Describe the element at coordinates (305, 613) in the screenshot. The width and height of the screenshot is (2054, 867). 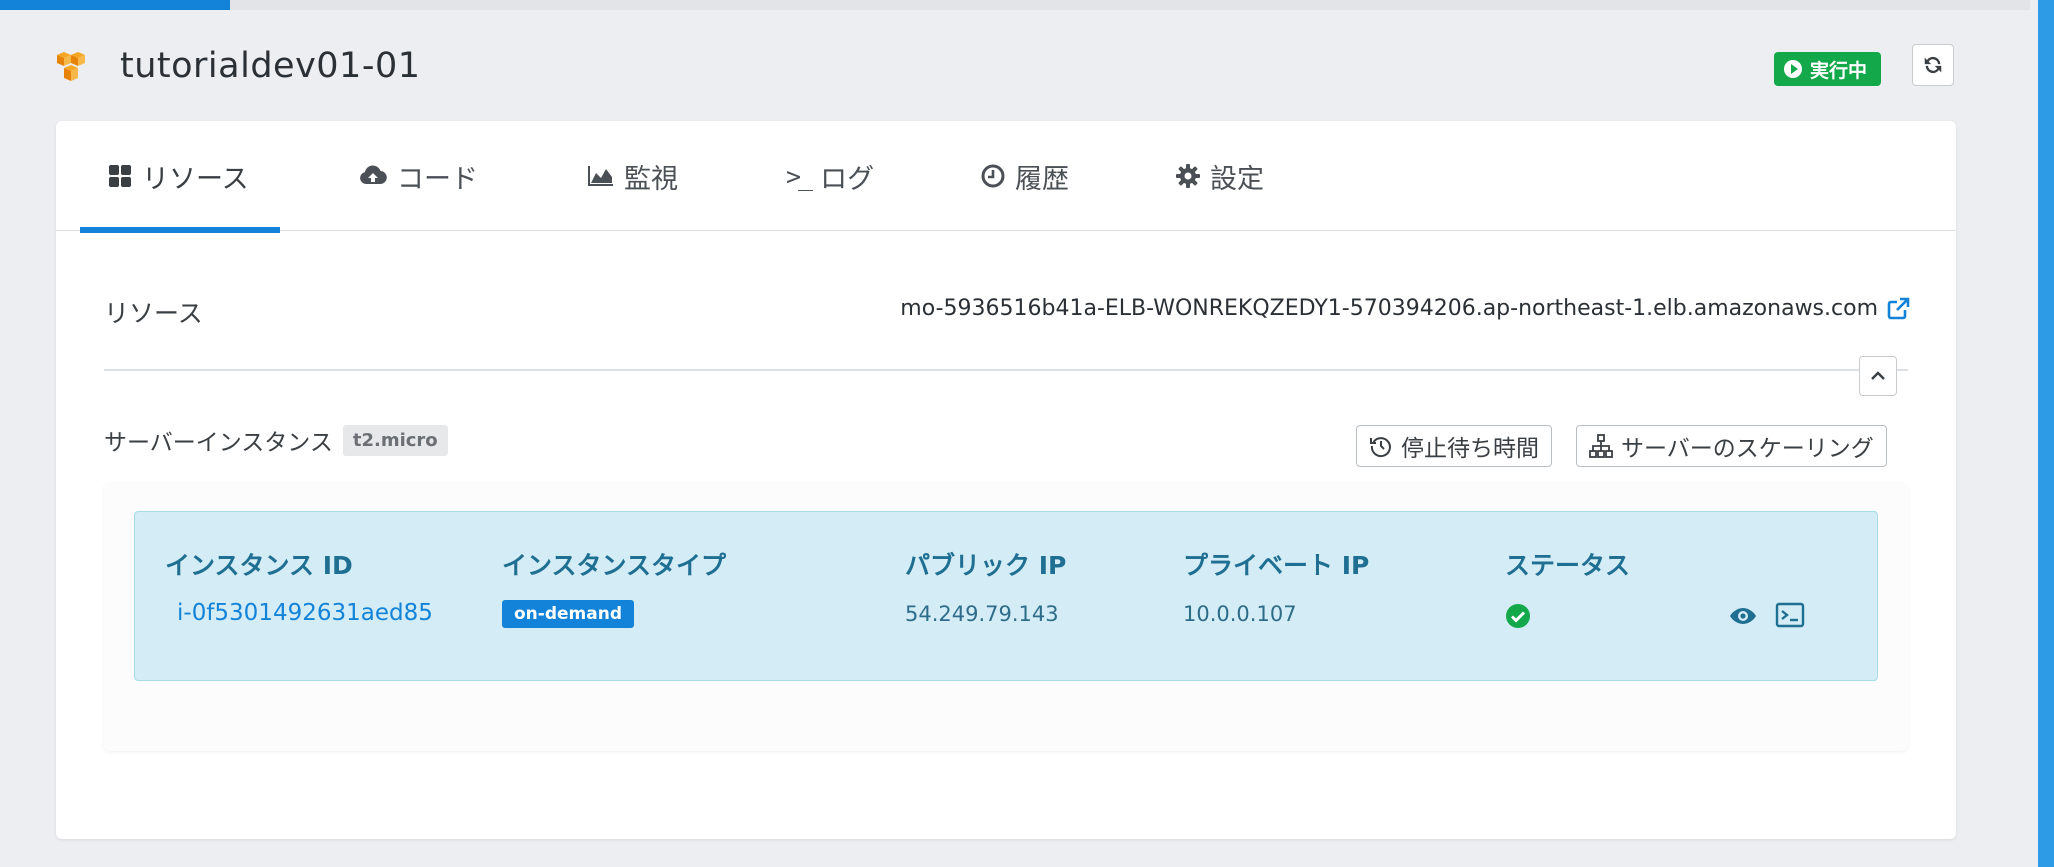
I see `instance-id-link: i-0f5301492631aed85` at that location.